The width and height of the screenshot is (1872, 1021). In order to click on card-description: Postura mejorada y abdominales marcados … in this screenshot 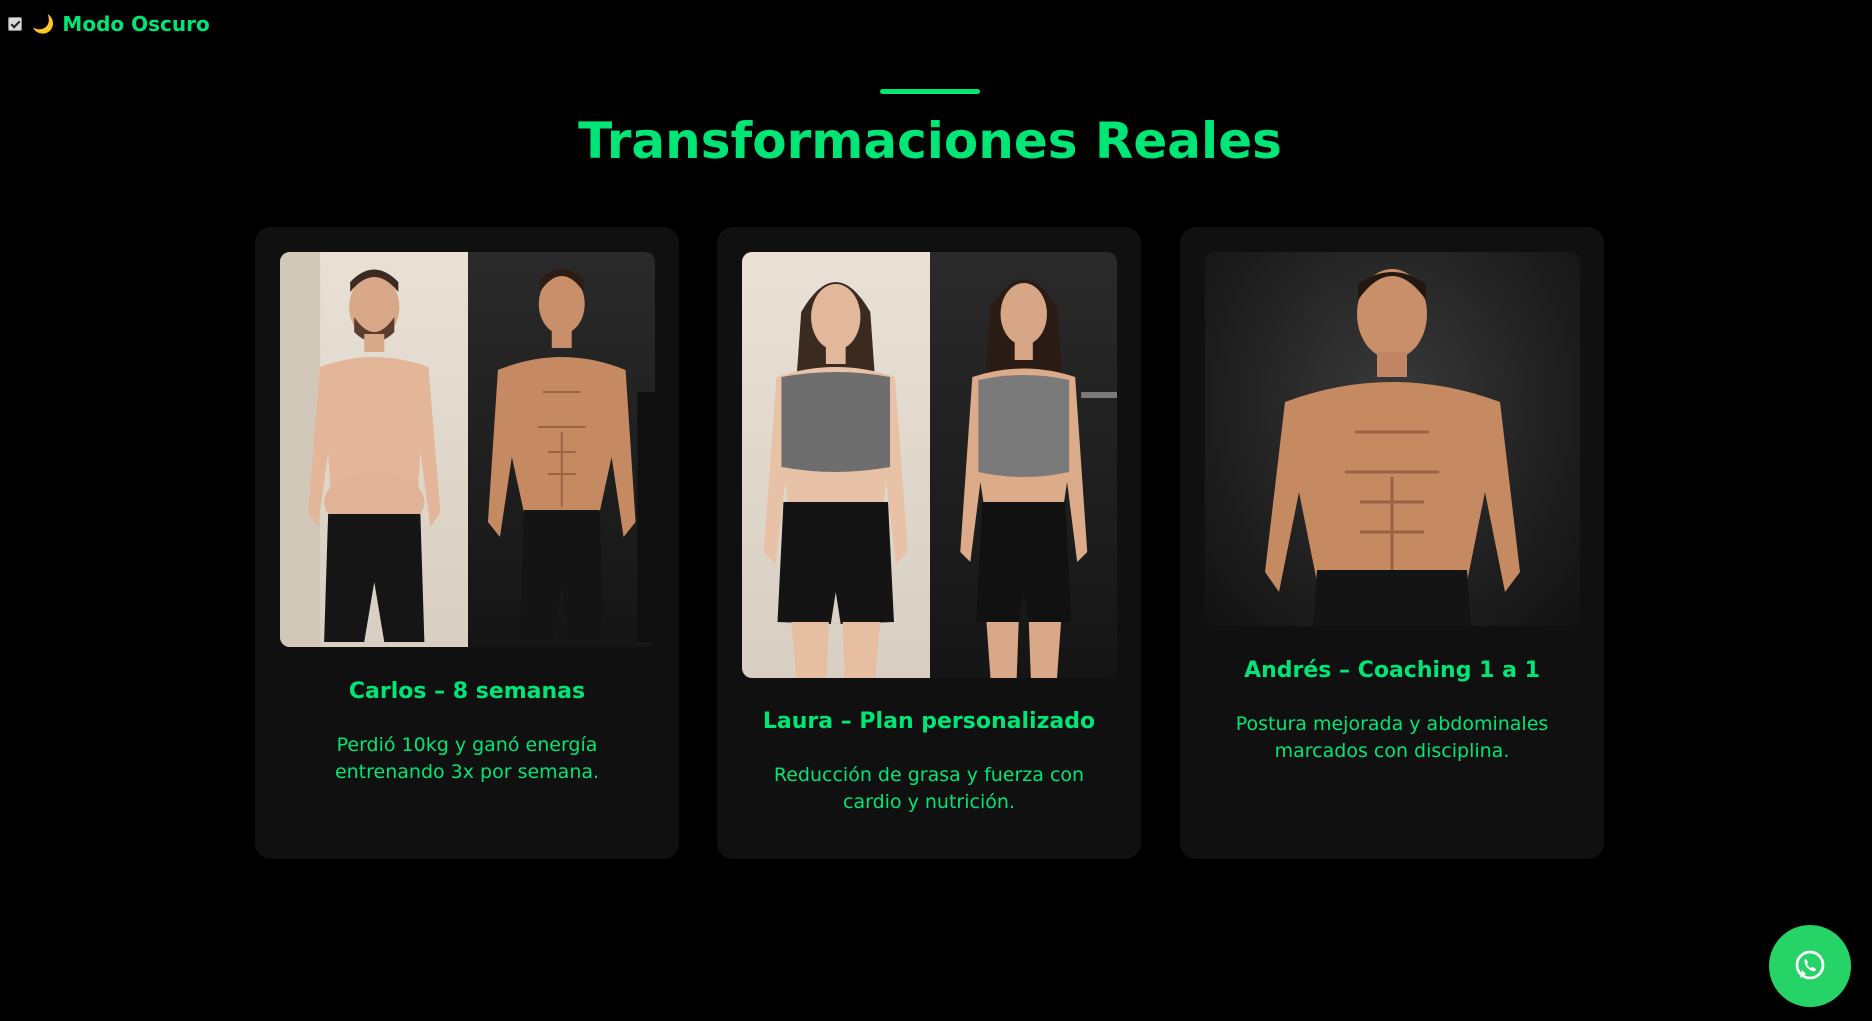, I will do `click(1392, 737)`.